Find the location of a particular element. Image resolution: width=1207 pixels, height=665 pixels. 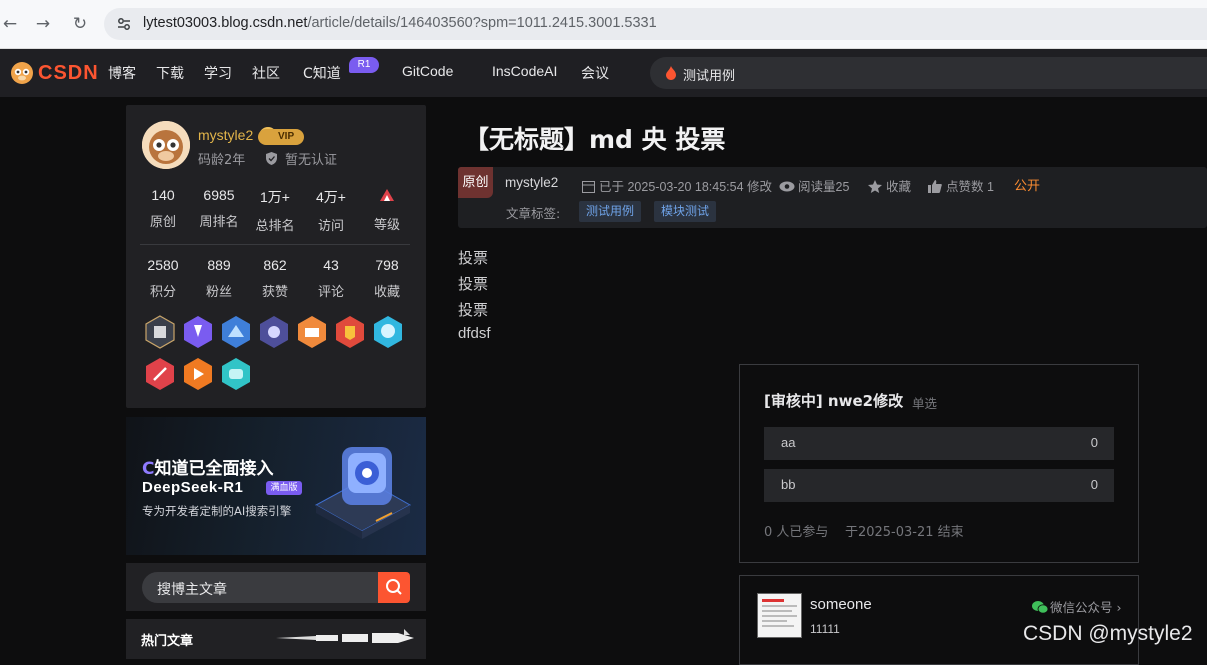

stat-label: 访问 is located at coordinates (330, 226).